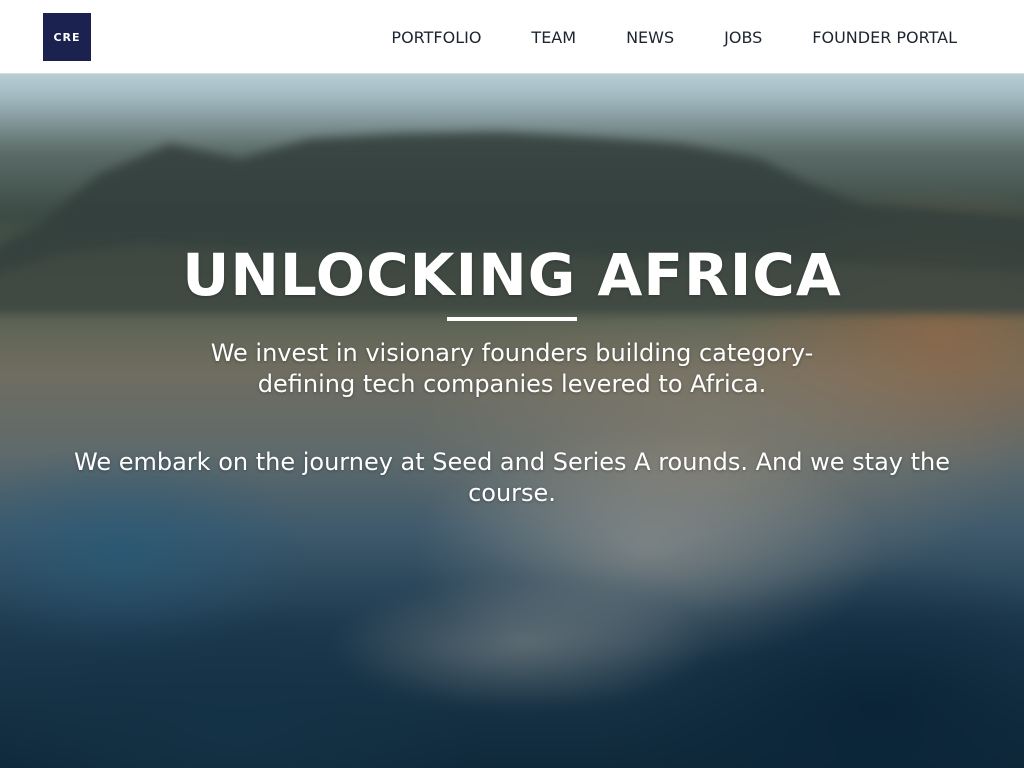 This screenshot has height=768, width=1024. I want to click on nav-link-news: NEWS, so click(650, 37).